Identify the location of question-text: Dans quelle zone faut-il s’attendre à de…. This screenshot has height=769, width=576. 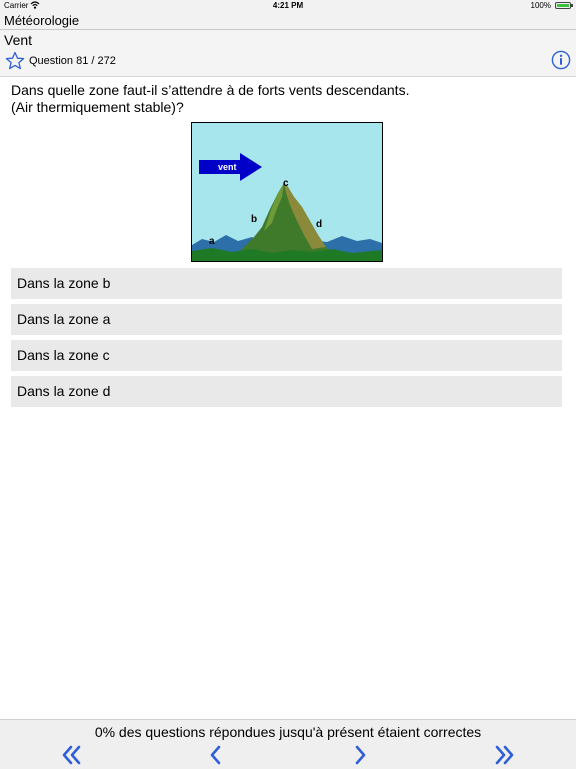
(210, 98).